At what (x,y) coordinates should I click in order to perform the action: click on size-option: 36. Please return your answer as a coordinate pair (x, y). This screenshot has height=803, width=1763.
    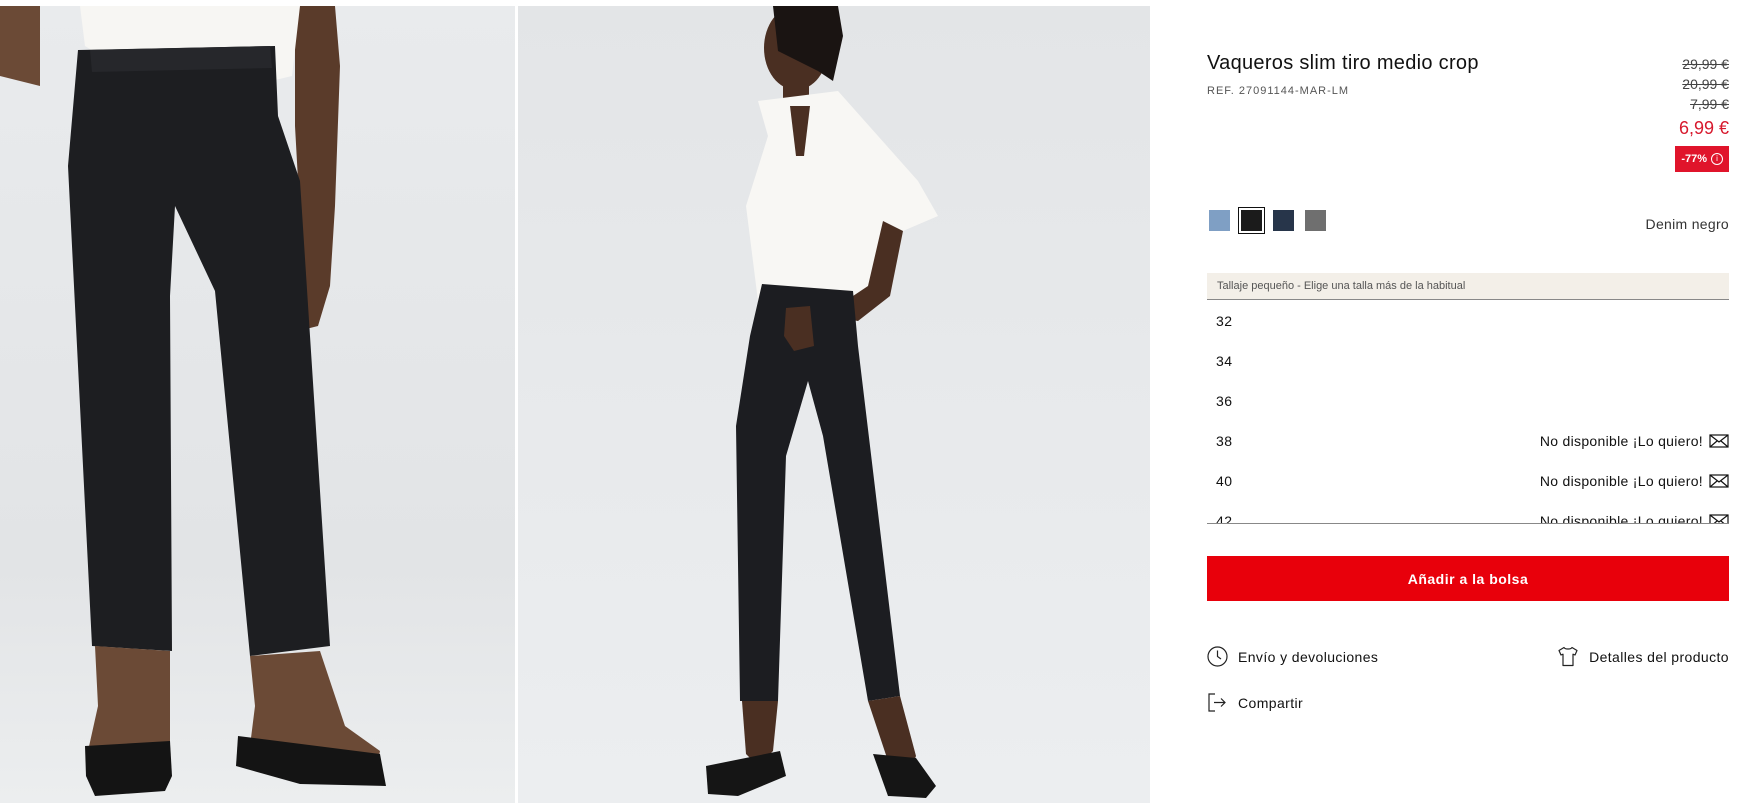
    Looking at the image, I should click on (1468, 401).